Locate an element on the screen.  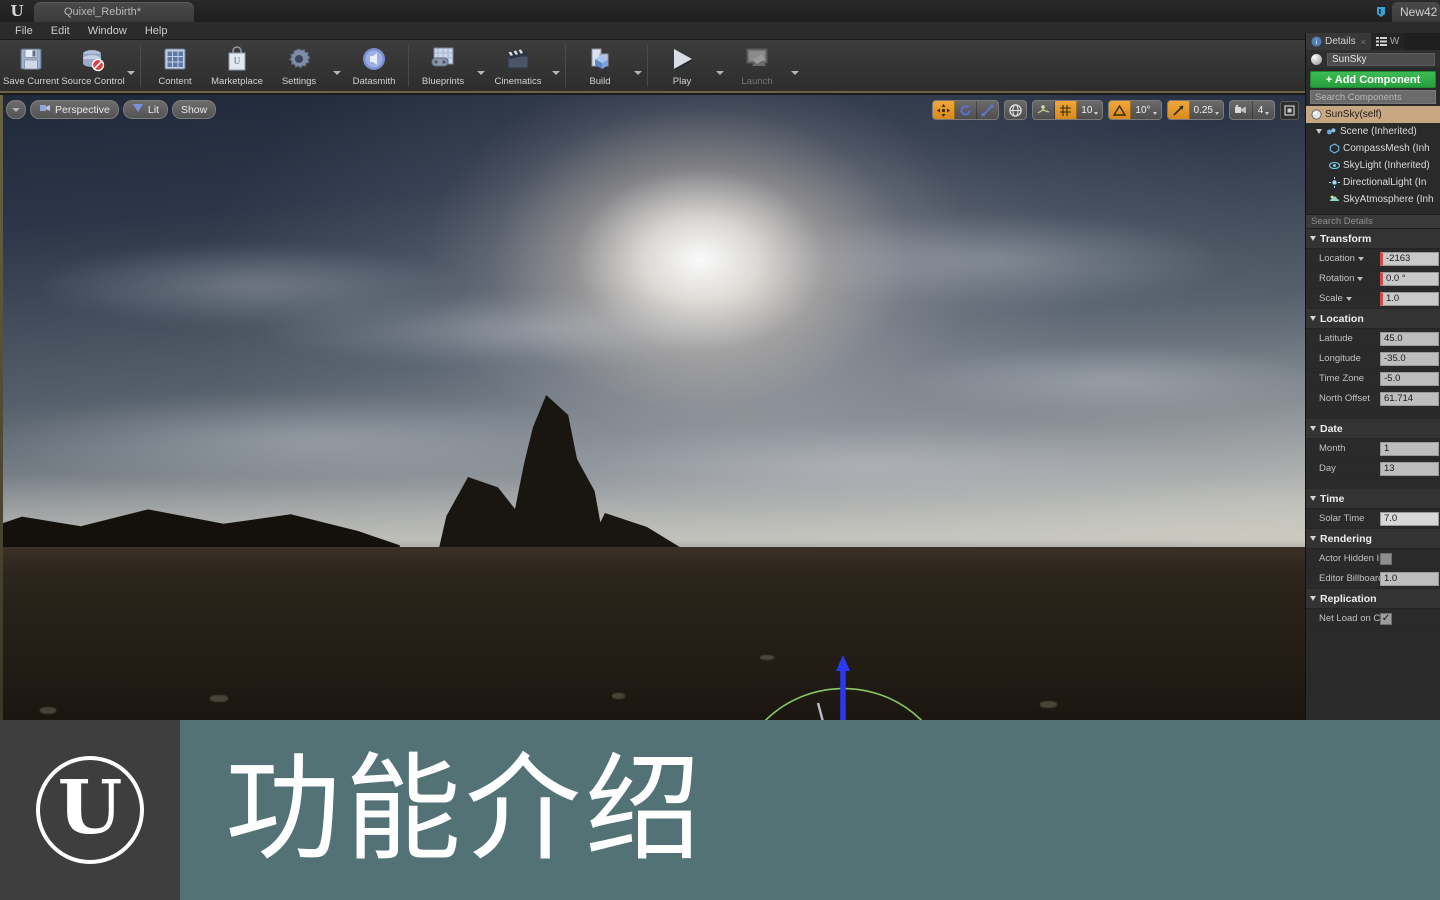
build-dropdown-arrow is located at coordinates (637, 65).